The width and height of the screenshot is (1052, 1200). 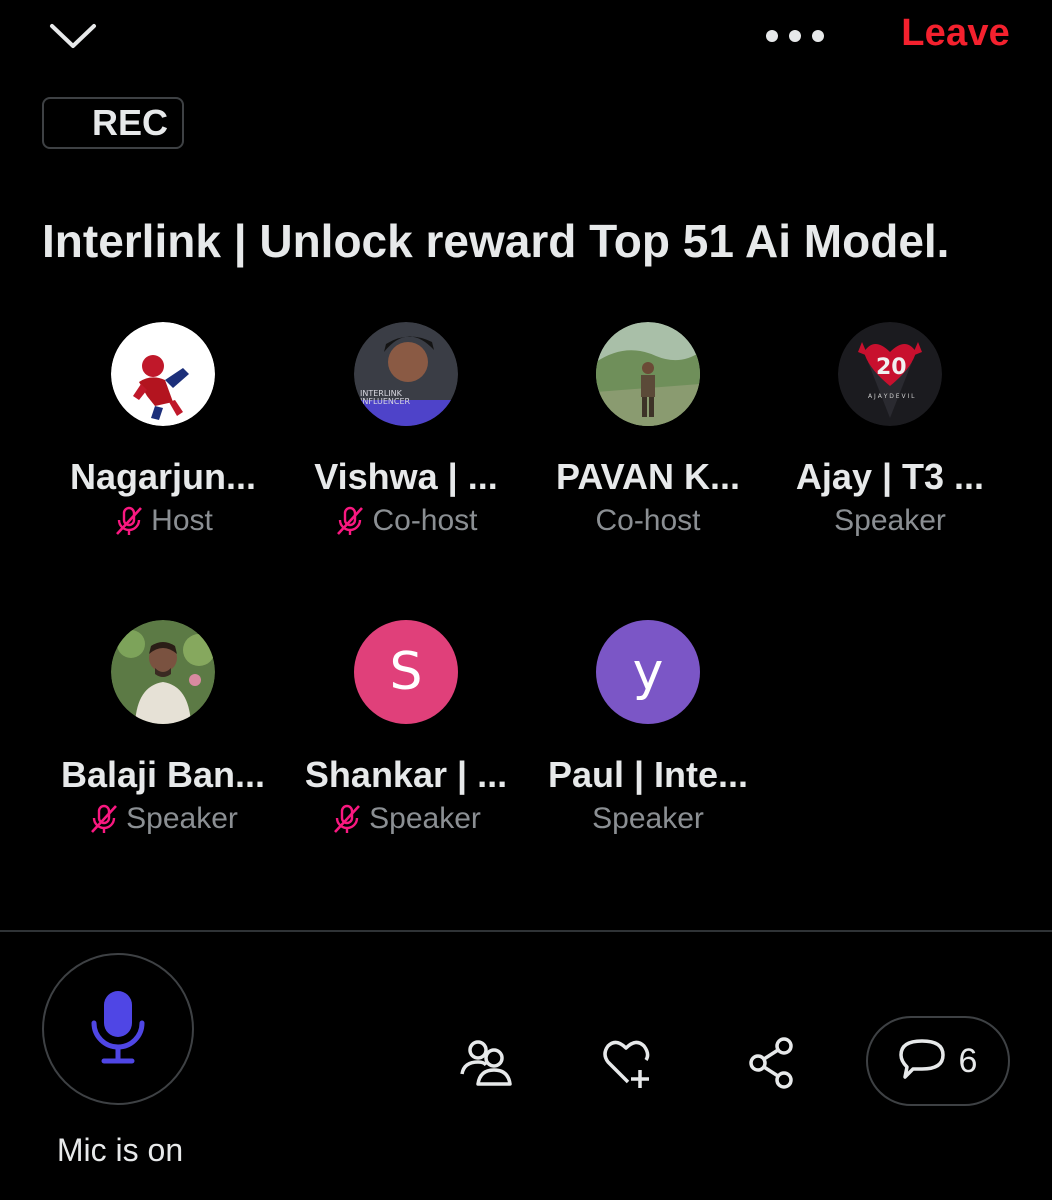 I want to click on microphone-icon, so click(x=118, y=1029).